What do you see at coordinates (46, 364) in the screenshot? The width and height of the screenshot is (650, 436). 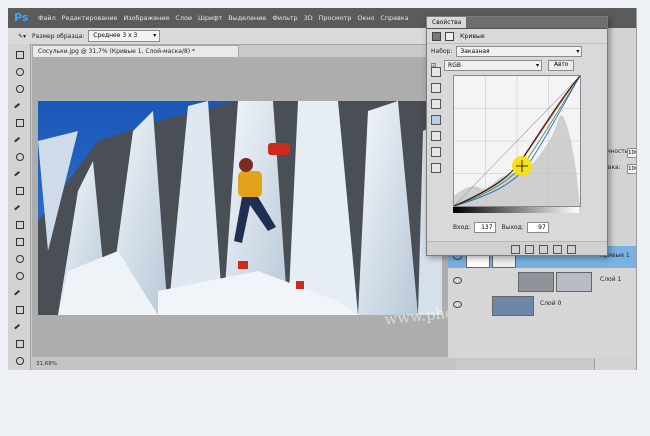 I see `zoom-readout: 31,68%` at bounding box center [46, 364].